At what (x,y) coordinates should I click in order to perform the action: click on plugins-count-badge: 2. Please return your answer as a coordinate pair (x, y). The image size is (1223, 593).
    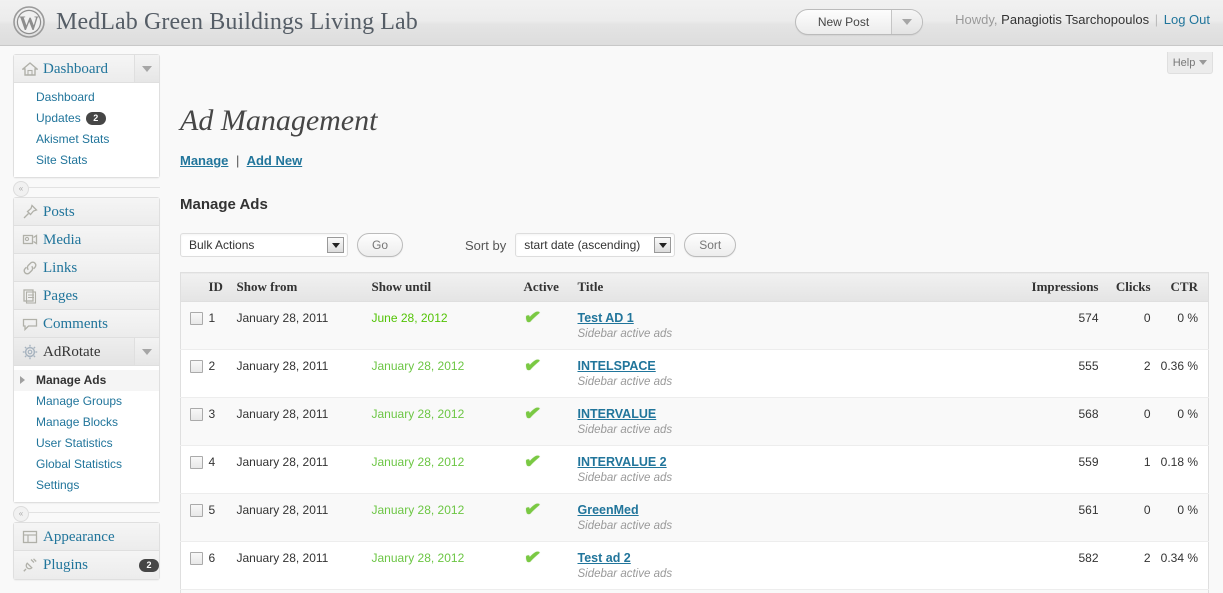
    Looking at the image, I should click on (149, 565).